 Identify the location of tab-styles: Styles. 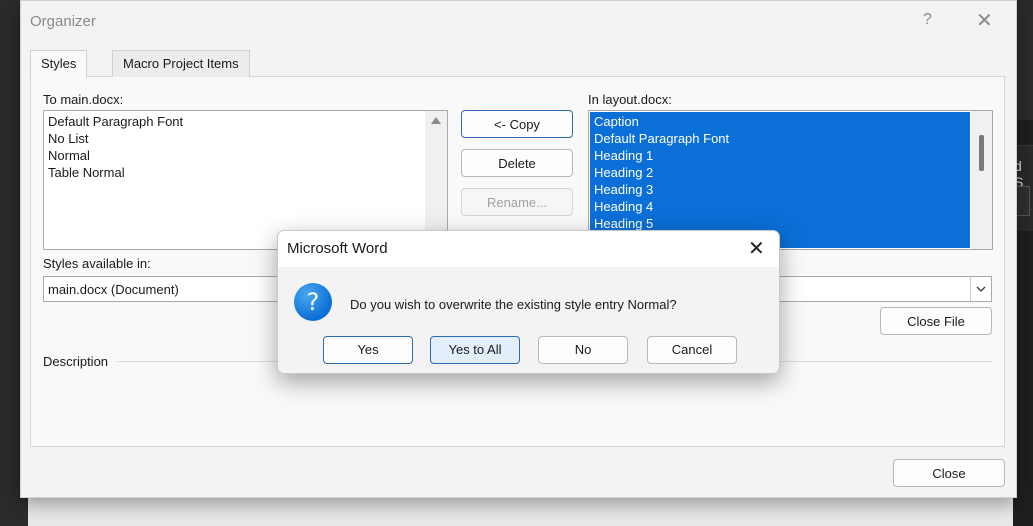
(59, 64).